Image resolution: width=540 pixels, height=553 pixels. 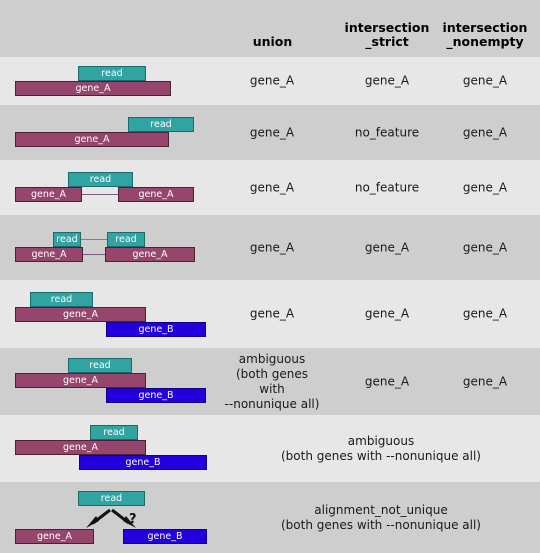 I want to click on read-bar-segment-right: read, so click(x=126, y=239).